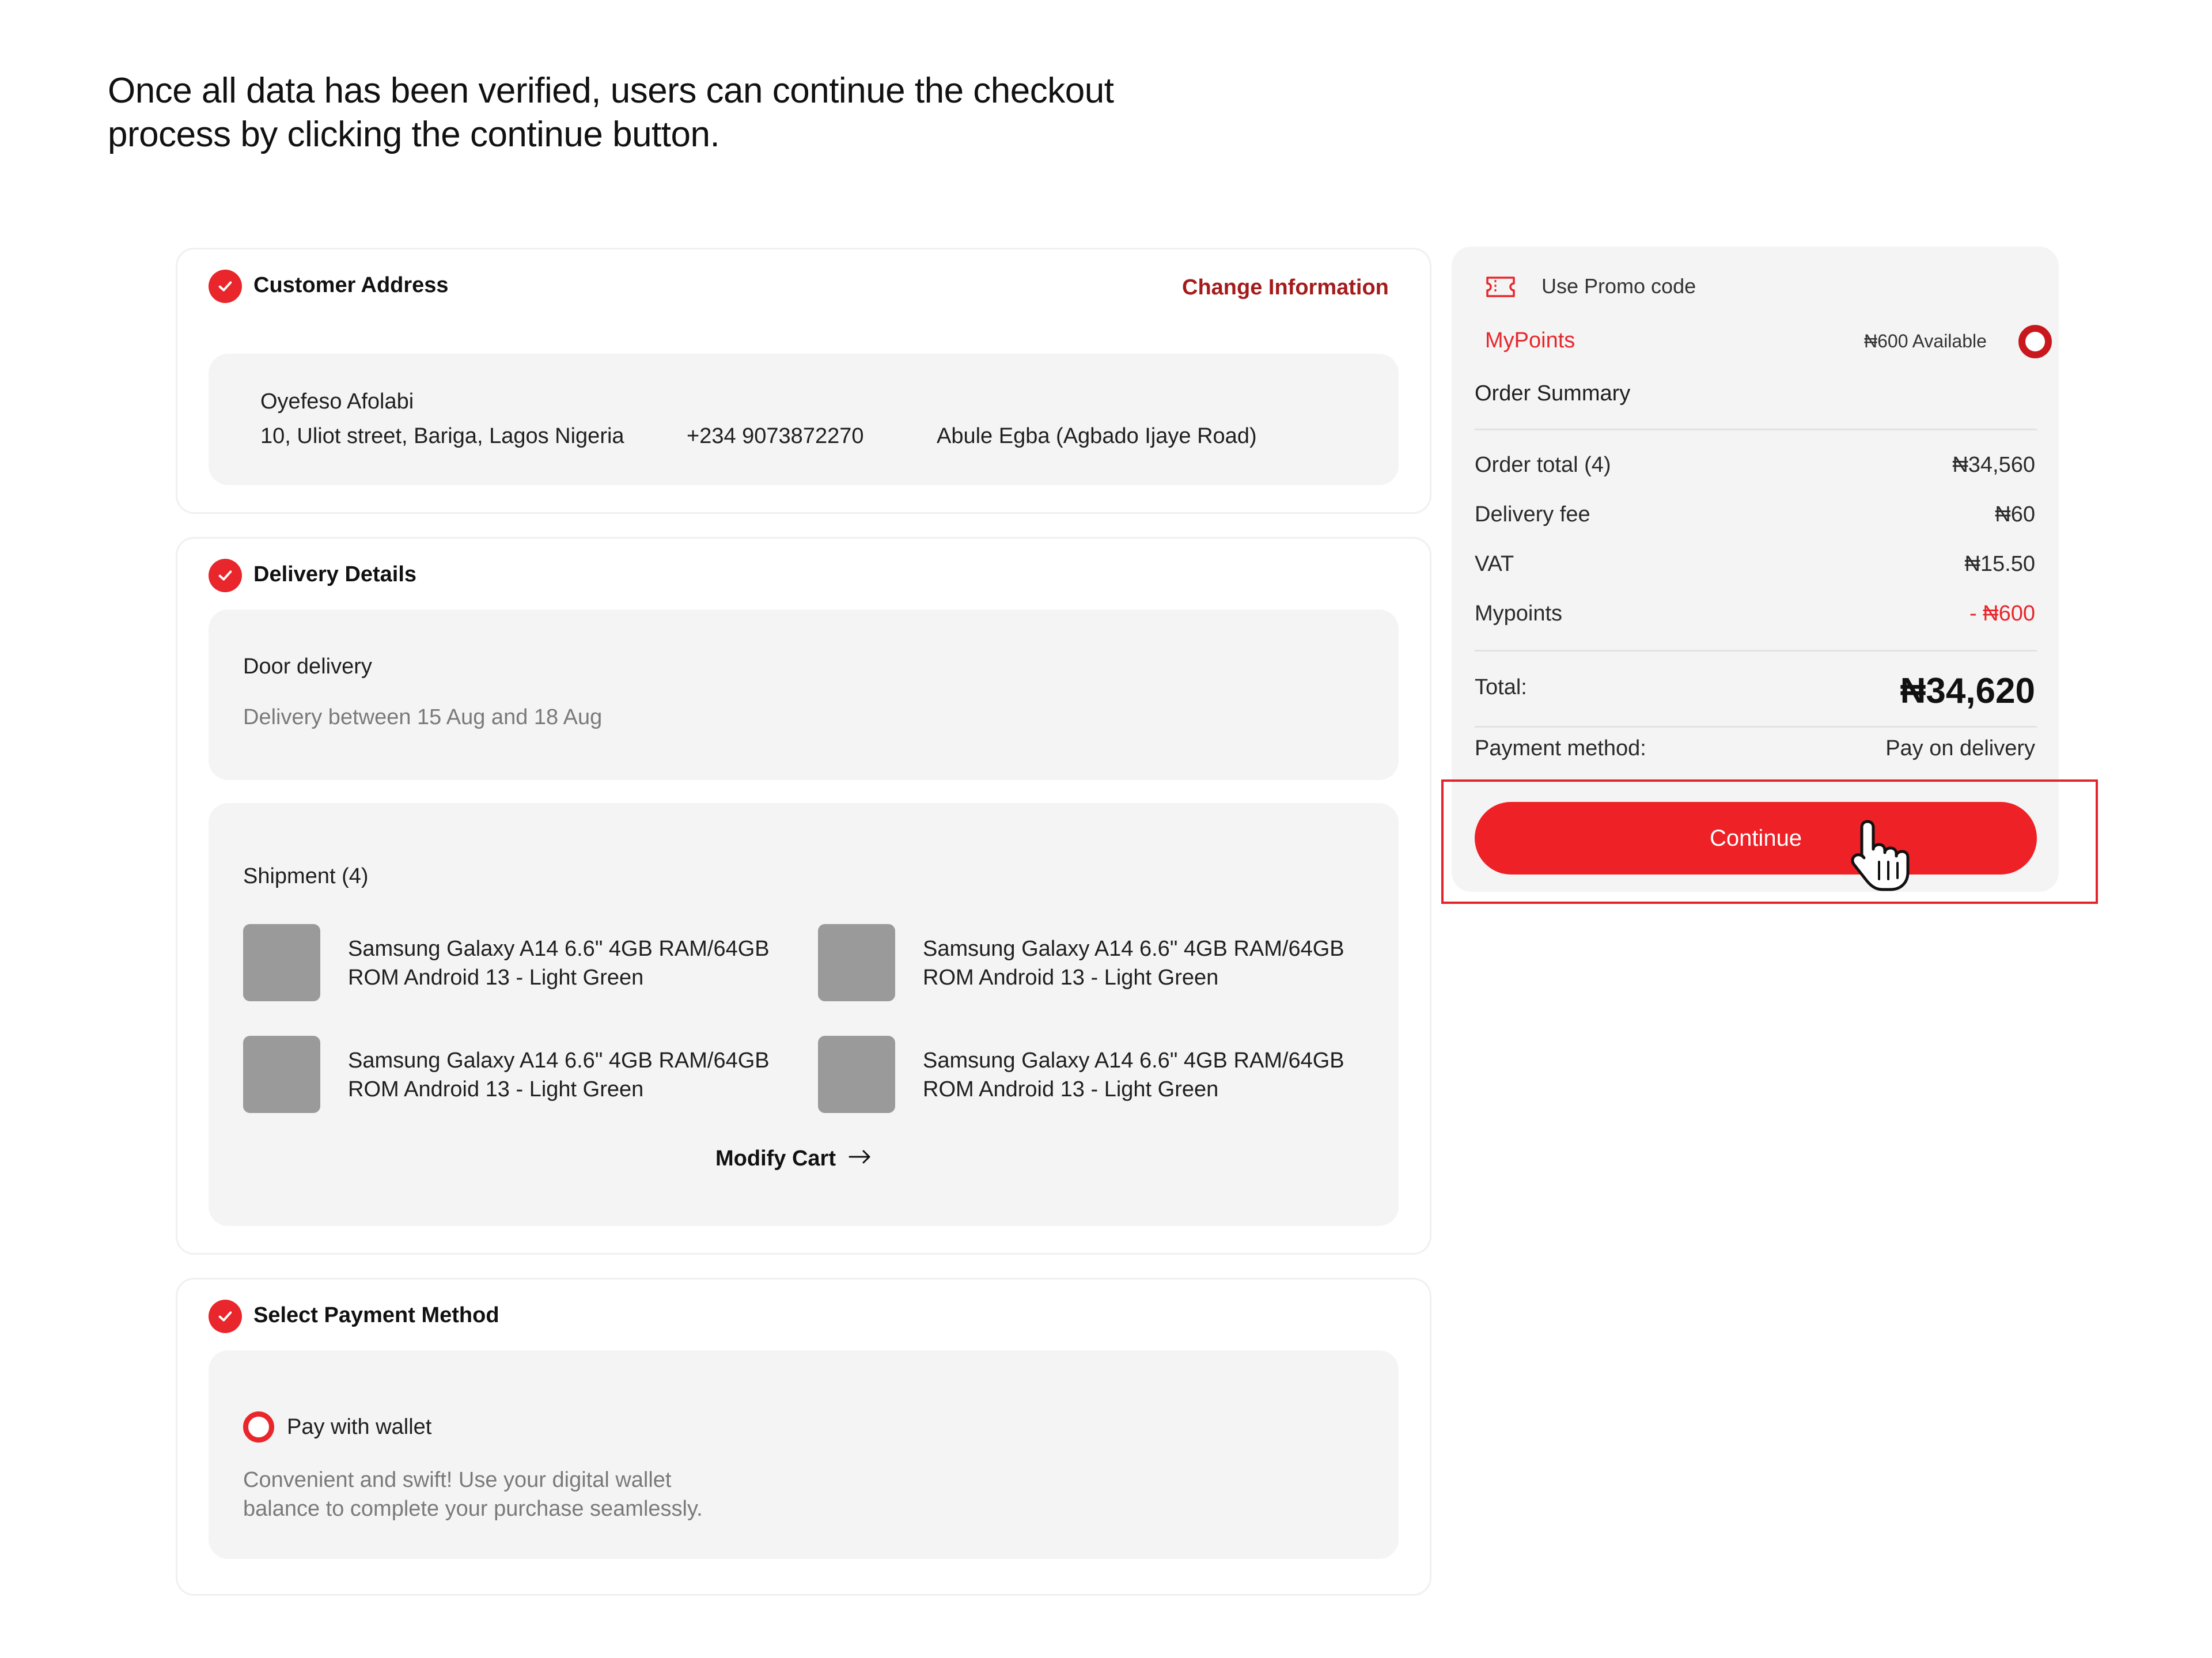 This screenshot has width=2212, height=1658. What do you see at coordinates (1756, 839) in the screenshot?
I see `continue-button: Continue` at bounding box center [1756, 839].